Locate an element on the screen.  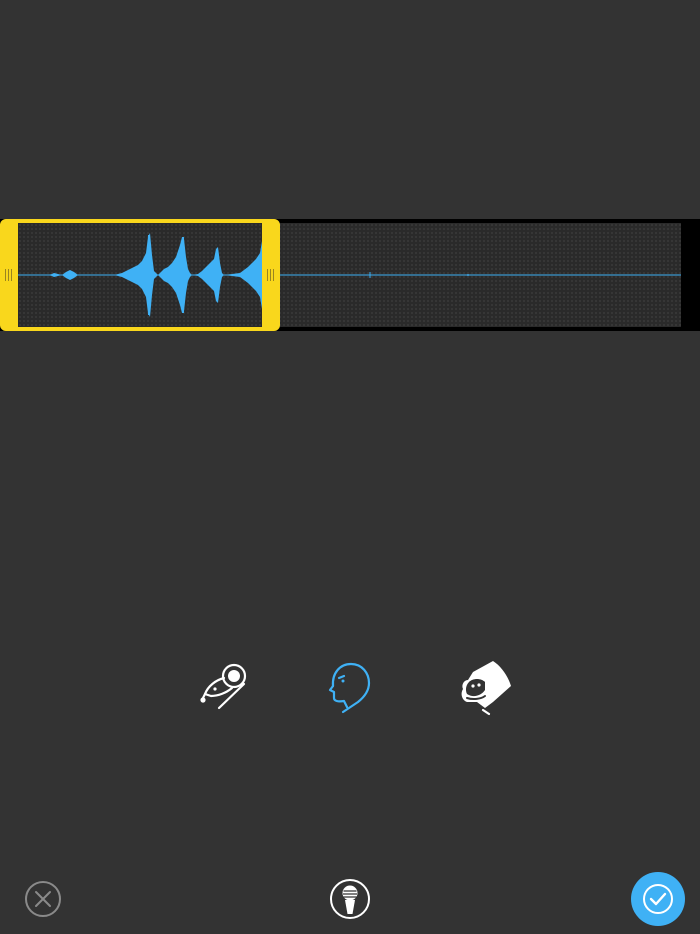
voice-mouse-button is located at coordinates (224, 686).